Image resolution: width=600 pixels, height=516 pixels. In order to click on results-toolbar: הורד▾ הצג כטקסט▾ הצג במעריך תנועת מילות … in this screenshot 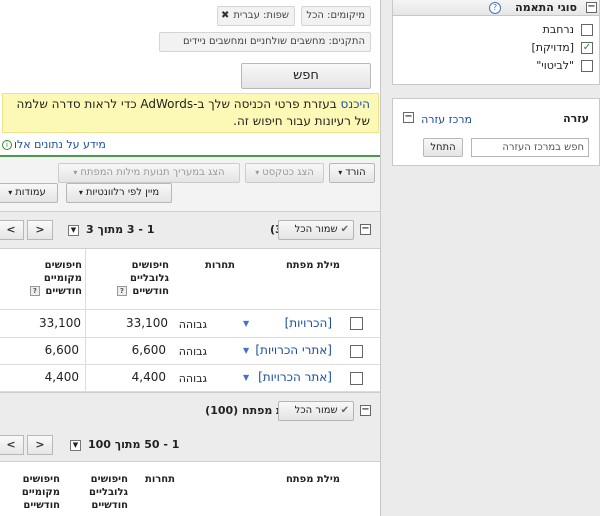, I will do `click(190, 184)`.